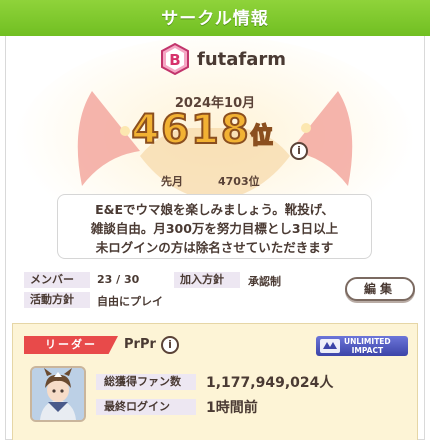 The height and width of the screenshot is (440, 430). What do you see at coordinates (270, 383) in the screenshot?
I see `total-fans-value: 1,177,949,024人` at bounding box center [270, 383].